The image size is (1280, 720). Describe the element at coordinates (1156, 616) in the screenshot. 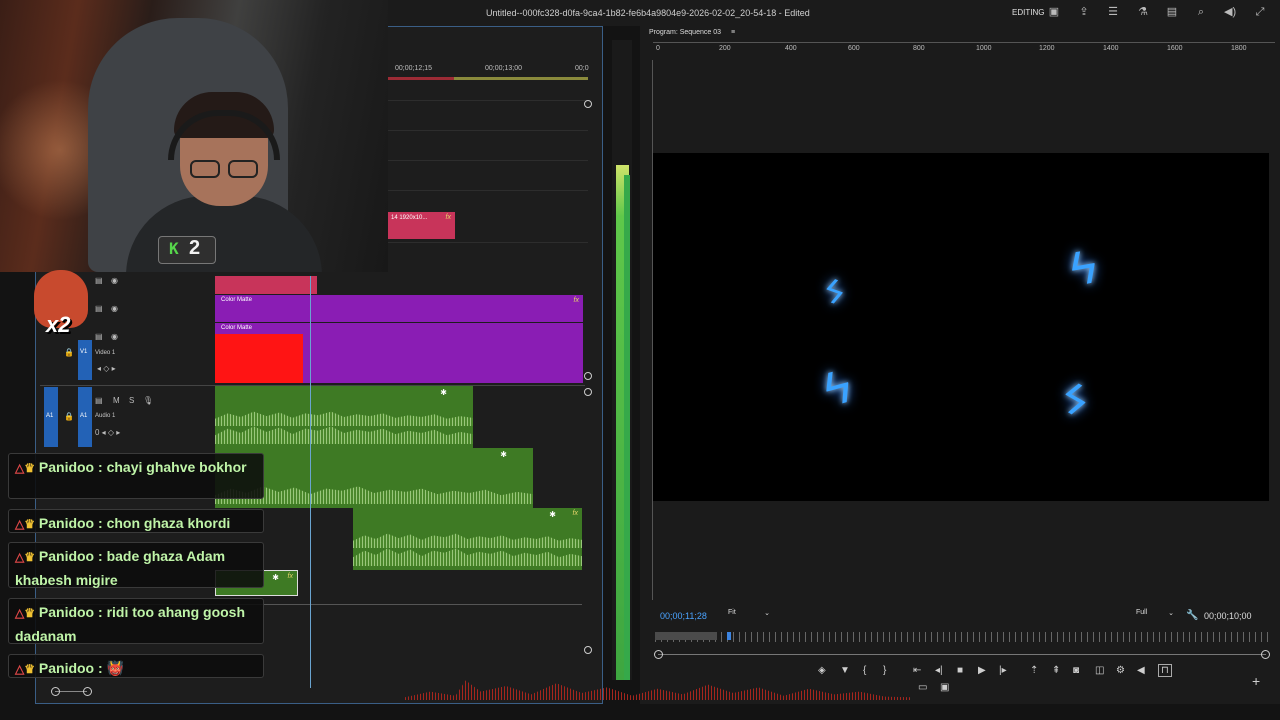

I see `resolution-select: Full ⌄` at that location.